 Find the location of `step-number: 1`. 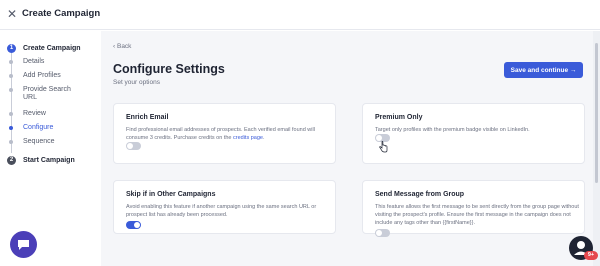

step-number: 1 is located at coordinates (11, 48).